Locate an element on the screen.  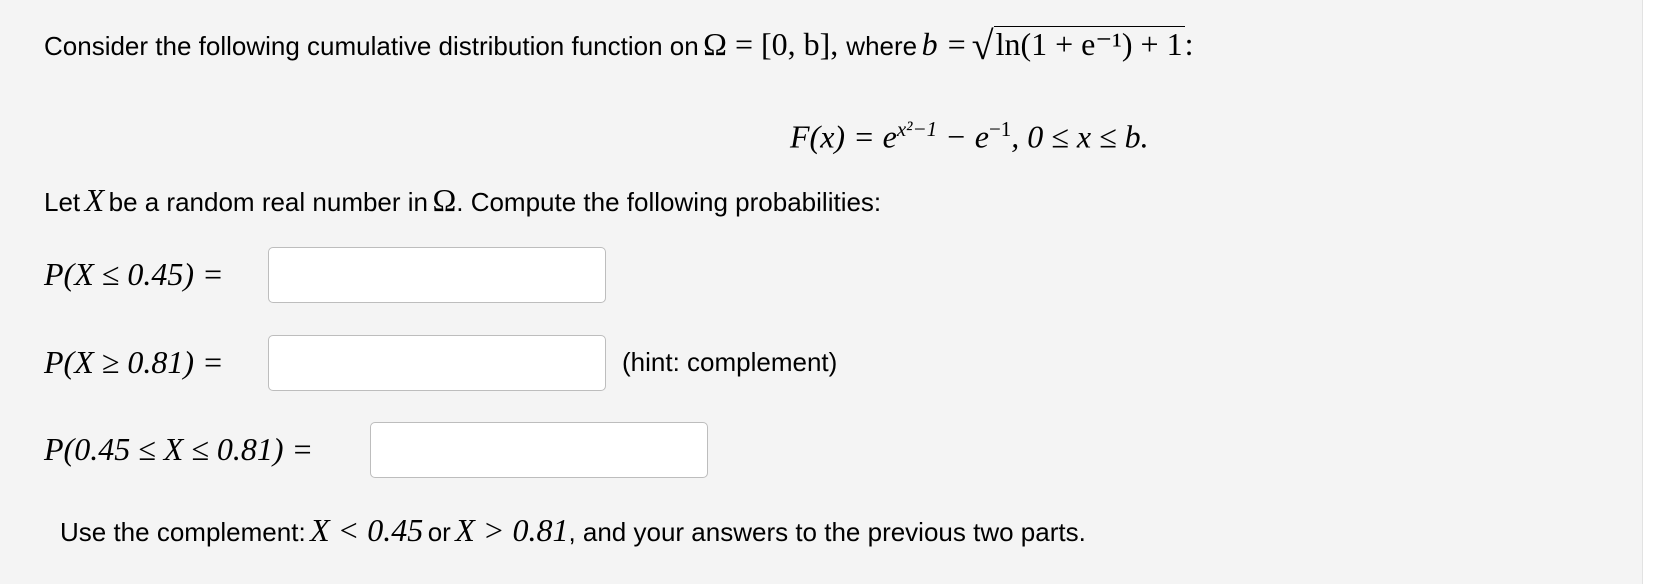
question-3-label: P(0.45 ≤ X ≤ 0.81) = is located at coordinates (179, 449).